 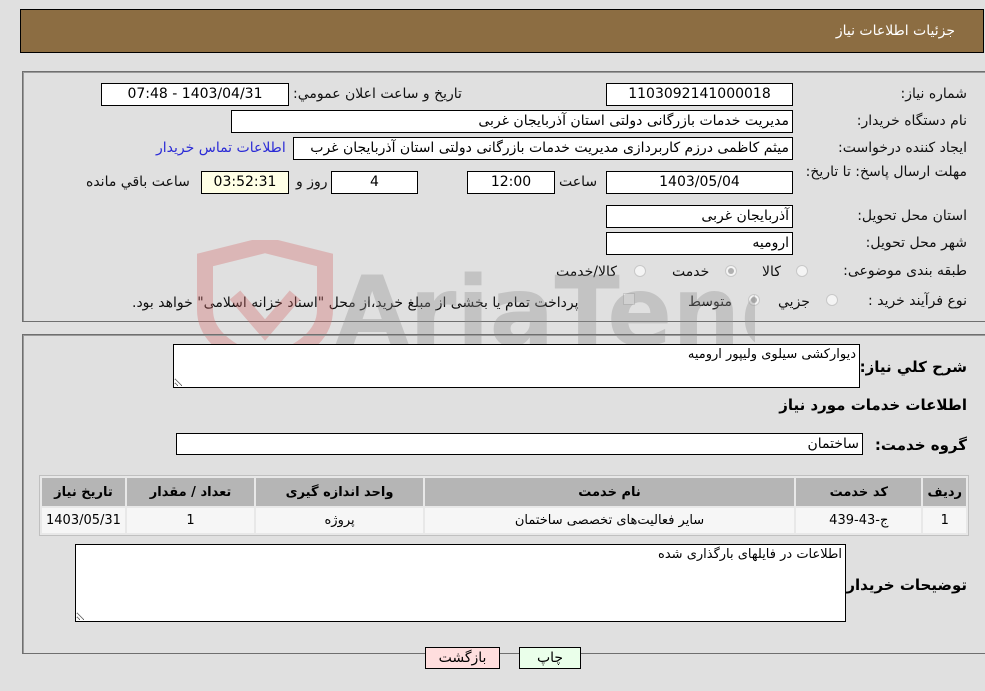 What do you see at coordinates (511, 182) in the screenshot?
I see `deadline-time-field: 12:00` at bounding box center [511, 182].